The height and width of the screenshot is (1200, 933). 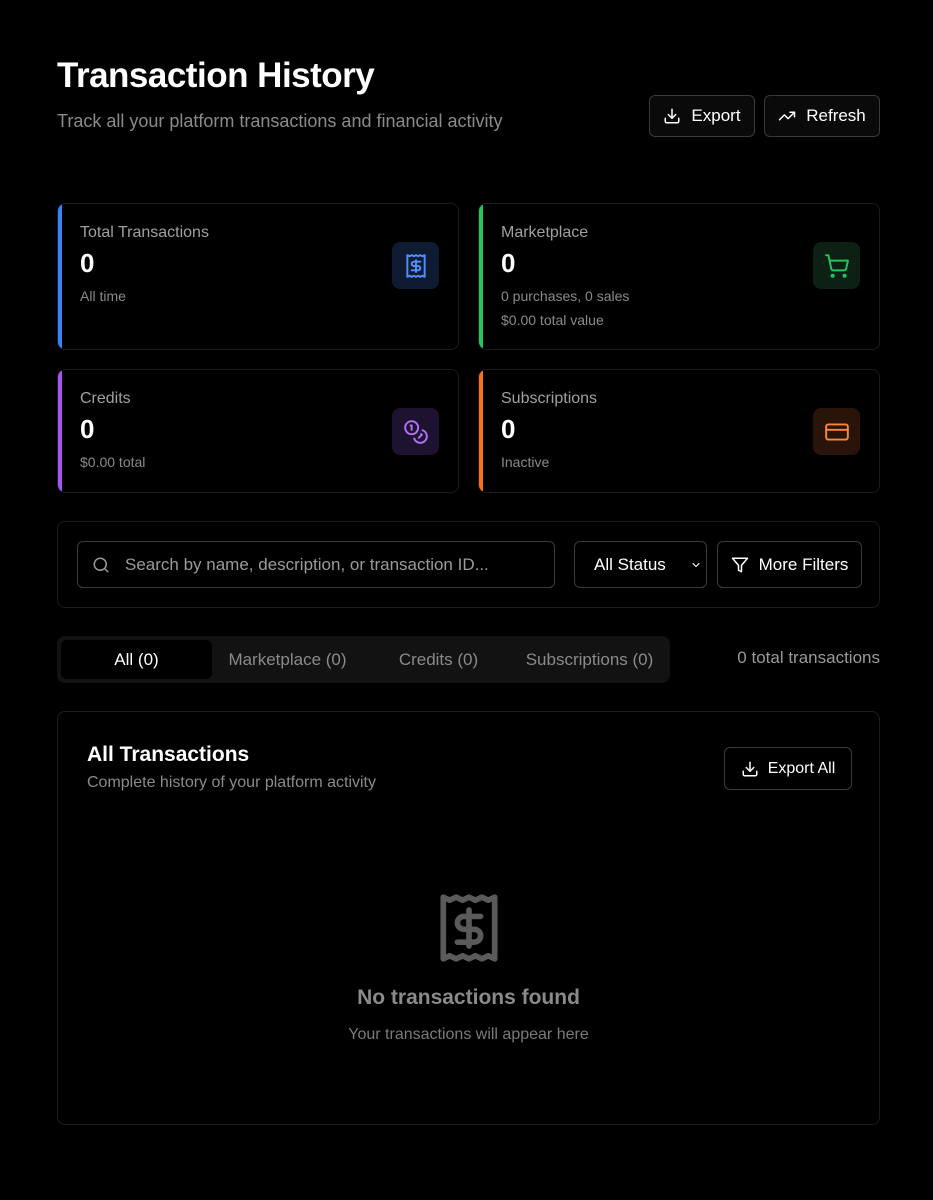 I want to click on page-title: Transaction History, so click(x=216, y=75).